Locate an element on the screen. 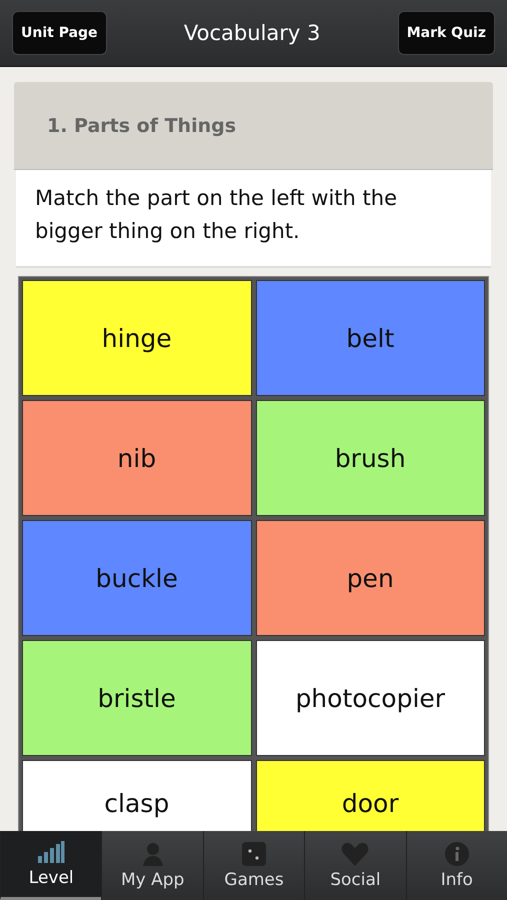 Image resolution: width=507 pixels, height=900 pixels. match-card: brush is located at coordinates (370, 458).